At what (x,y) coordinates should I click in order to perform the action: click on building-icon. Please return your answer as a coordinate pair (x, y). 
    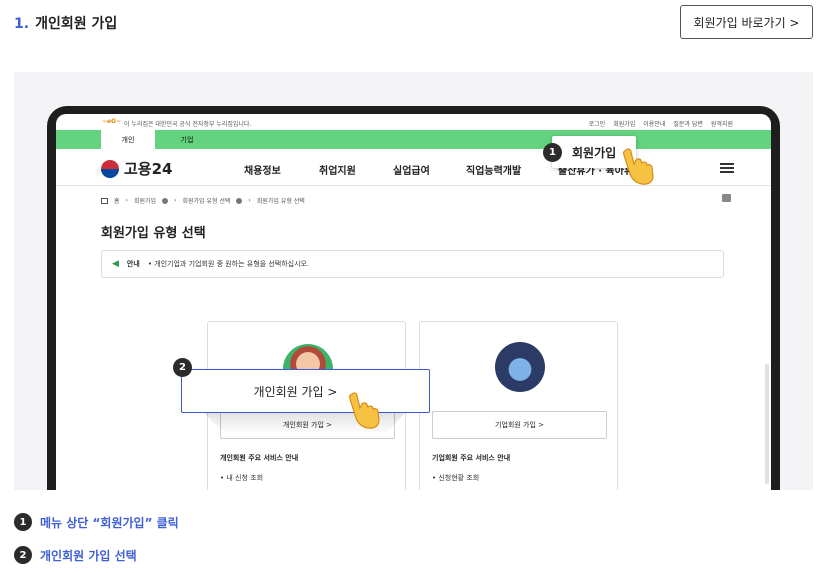
    Looking at the image, I should click on (520, 367).